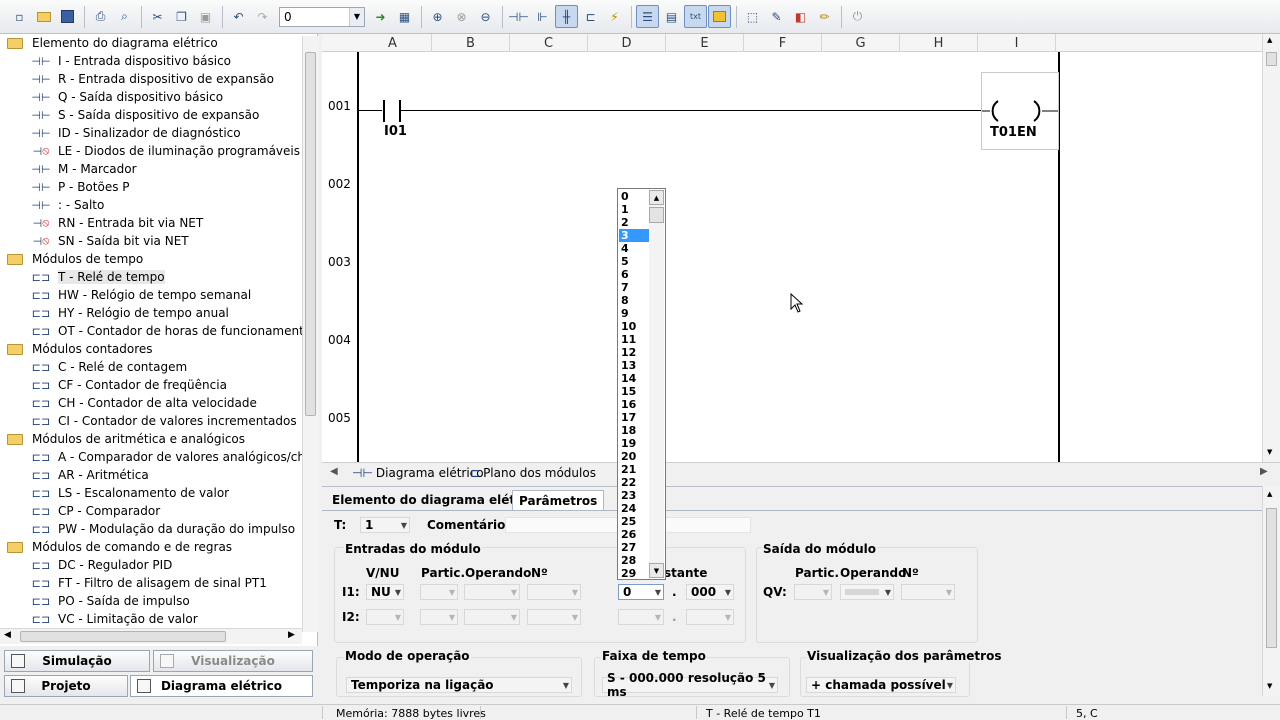 The width and height of the screenshot is (1280, 720). What do you see at coordinates (123, 636) in the screenshot?
I see `tree-hscroll-thumb` at bounding box center [123, 636].